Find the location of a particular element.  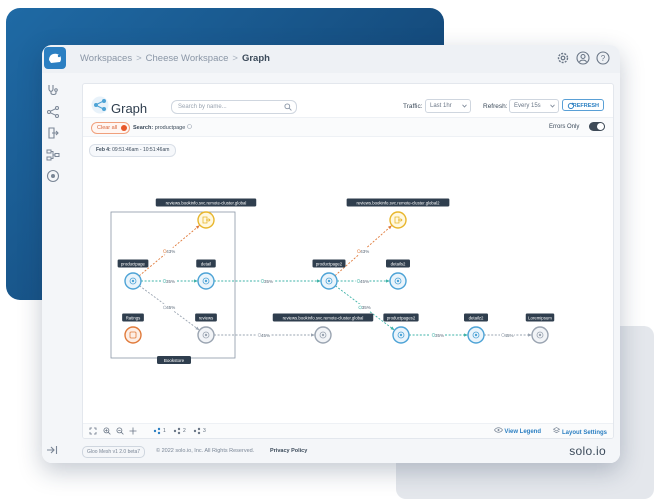

graph-edge-productpages2-detailz2: 35% is located at coordinates (438, 335).